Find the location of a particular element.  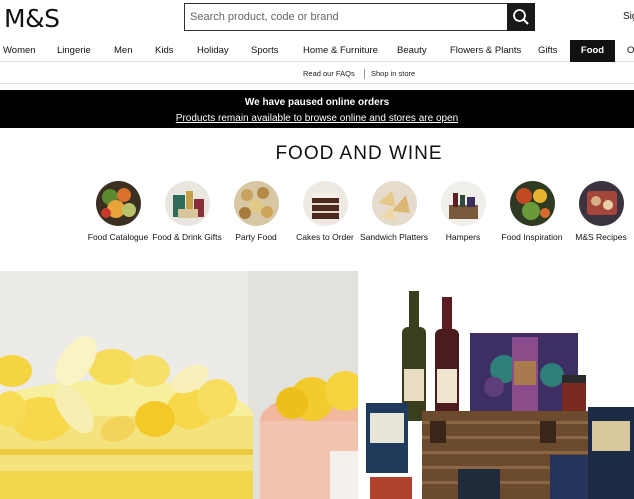

category-label: Food Catalogue is located at coordinates (118, 237).